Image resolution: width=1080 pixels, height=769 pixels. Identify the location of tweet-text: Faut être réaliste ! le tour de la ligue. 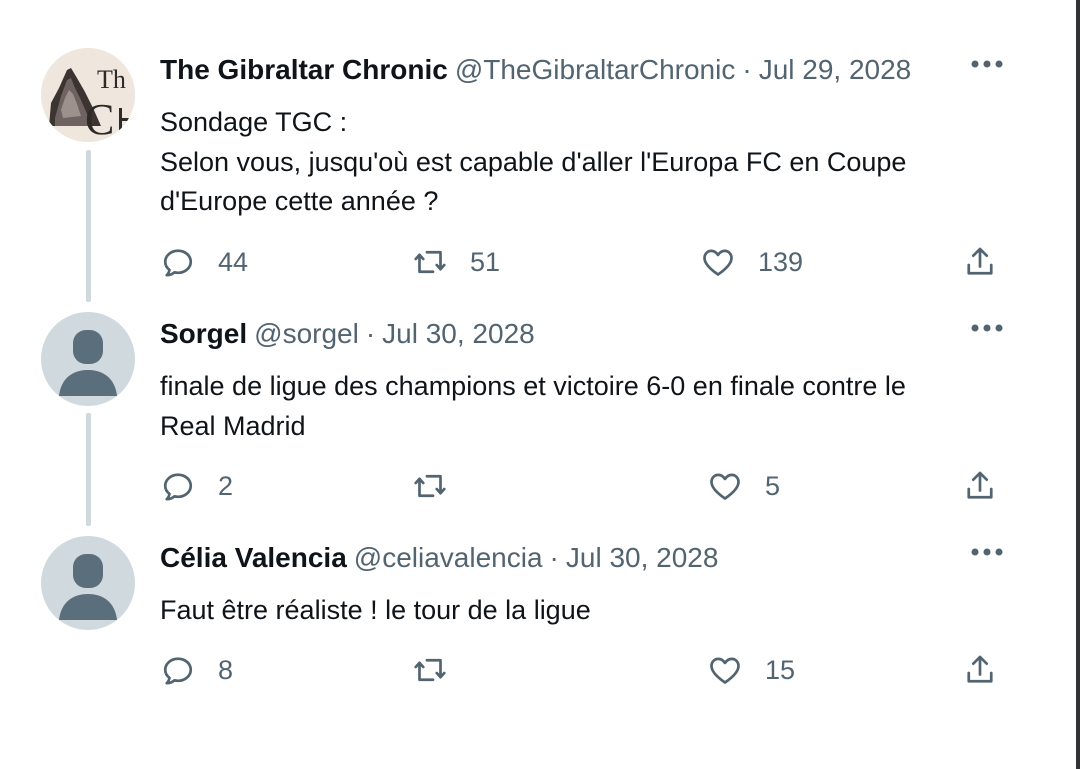
(600, 611).